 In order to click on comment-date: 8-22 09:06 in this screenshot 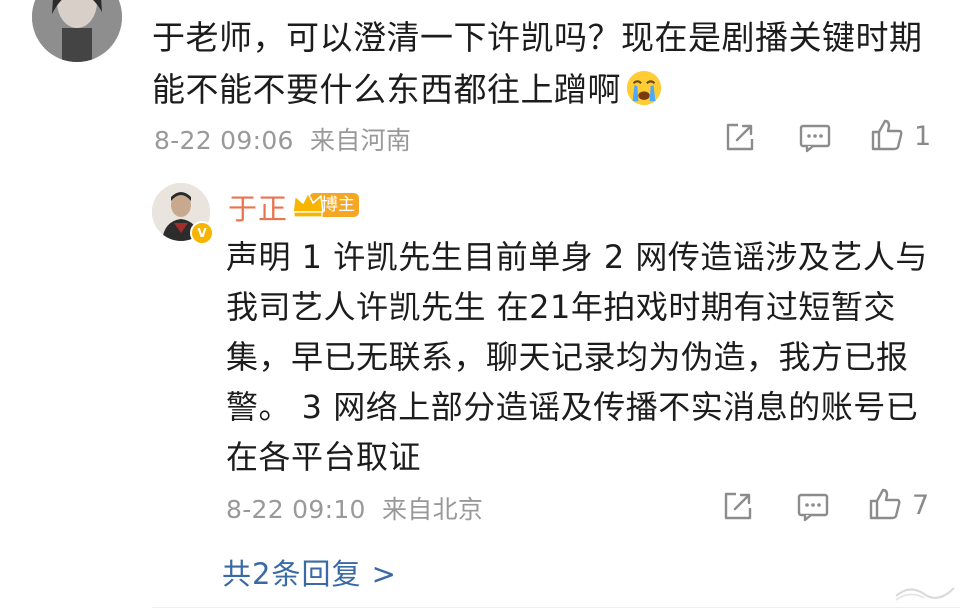, I will do `click(224, 140)`.